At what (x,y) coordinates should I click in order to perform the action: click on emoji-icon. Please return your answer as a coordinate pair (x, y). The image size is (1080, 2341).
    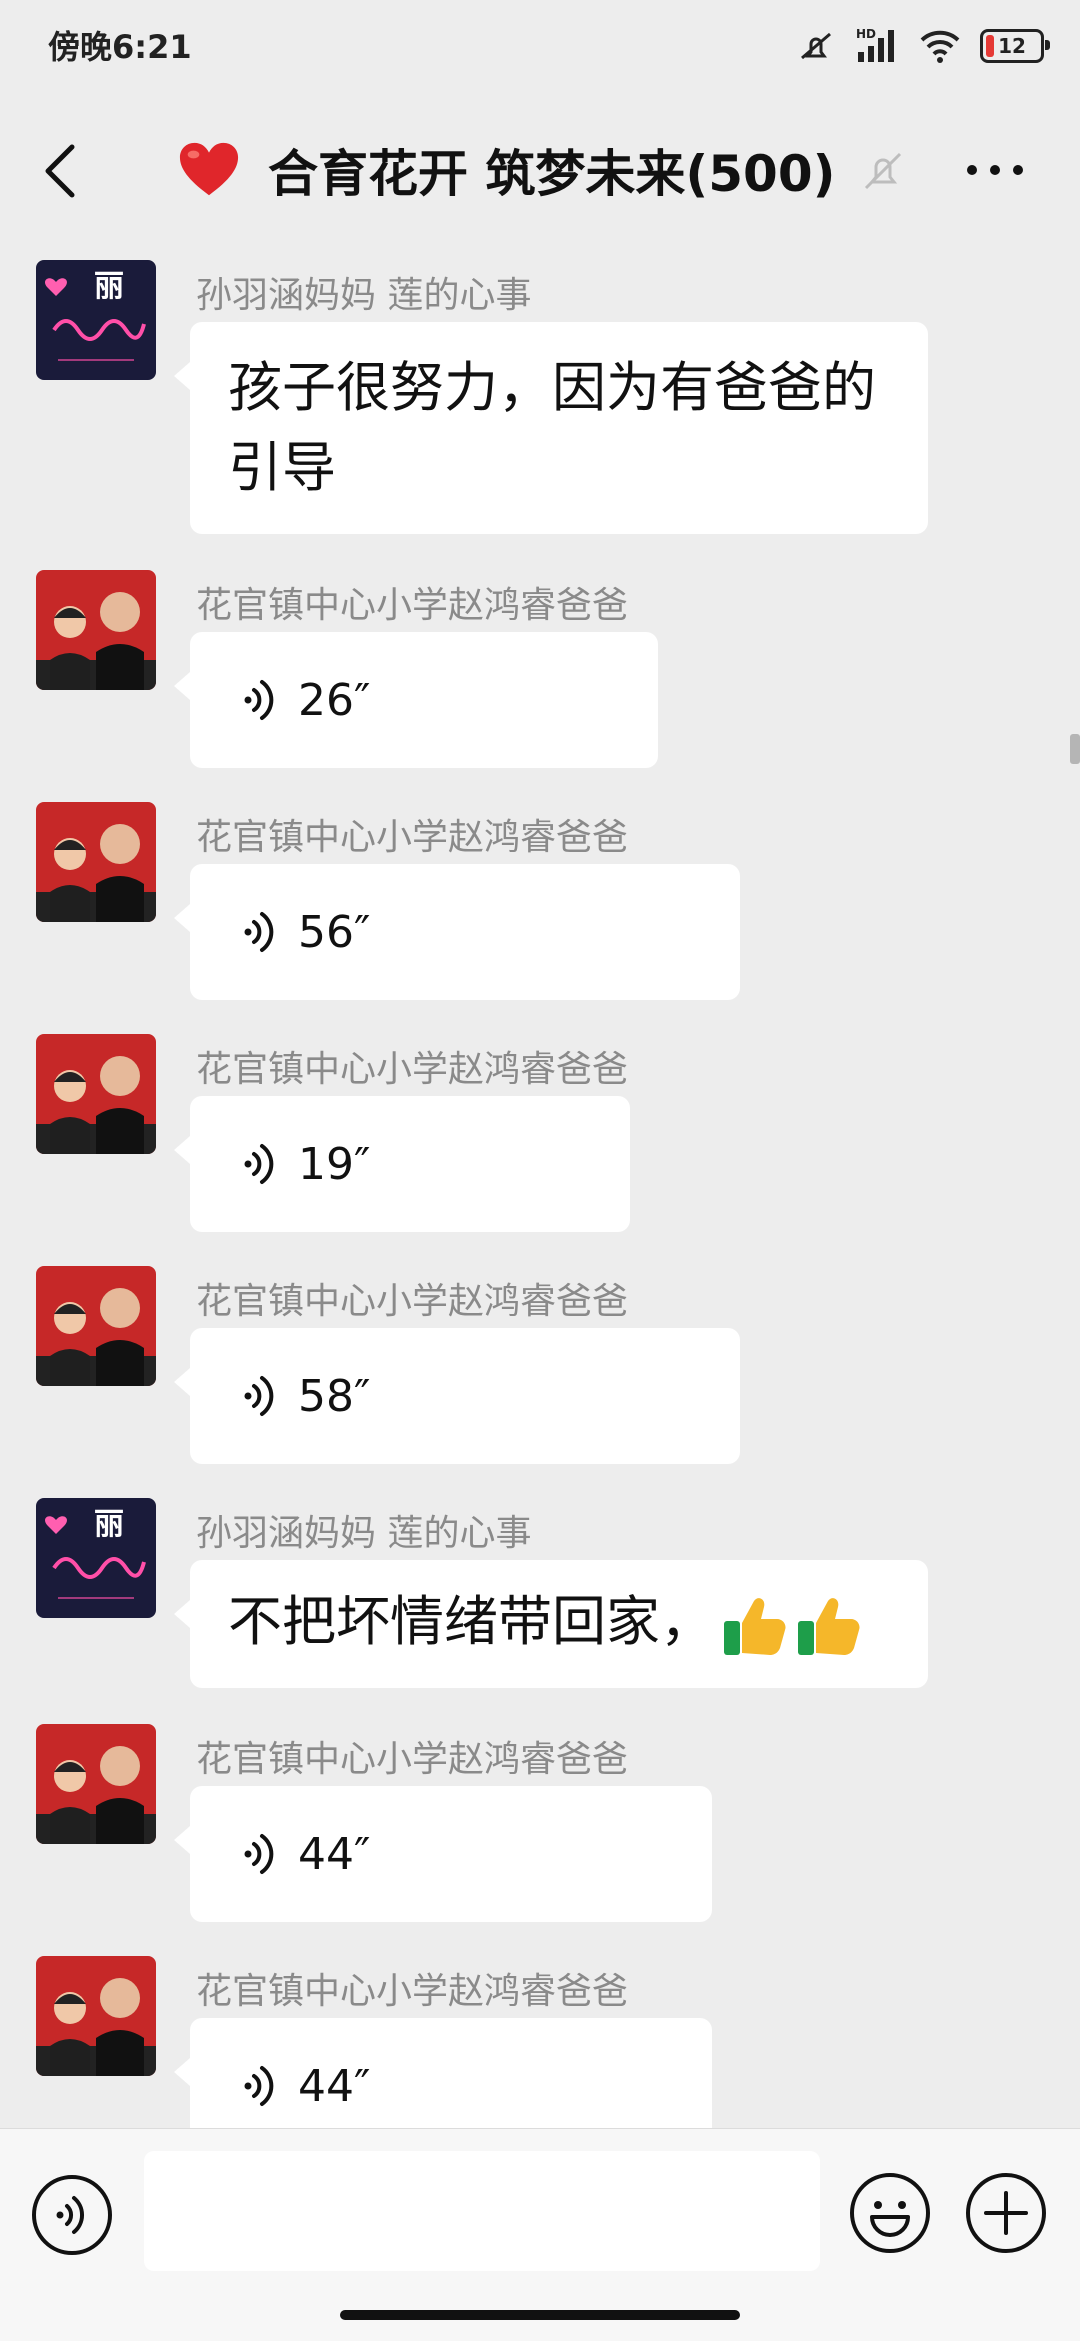
    Looking at the image, I should click on (890, 2213).